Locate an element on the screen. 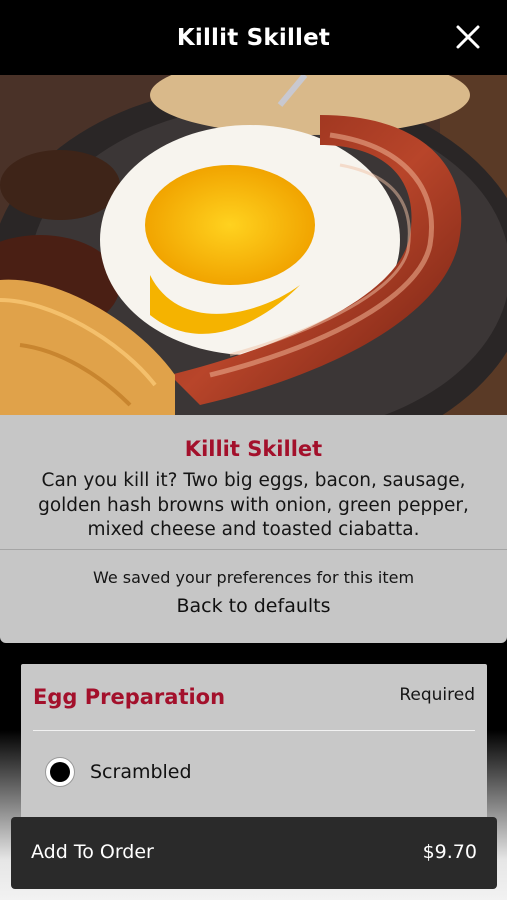 Image resolution: width=507 pixels, height=900 pixels. back-to-defaults-button: Back to defaults is located at coordinates (253, 606).